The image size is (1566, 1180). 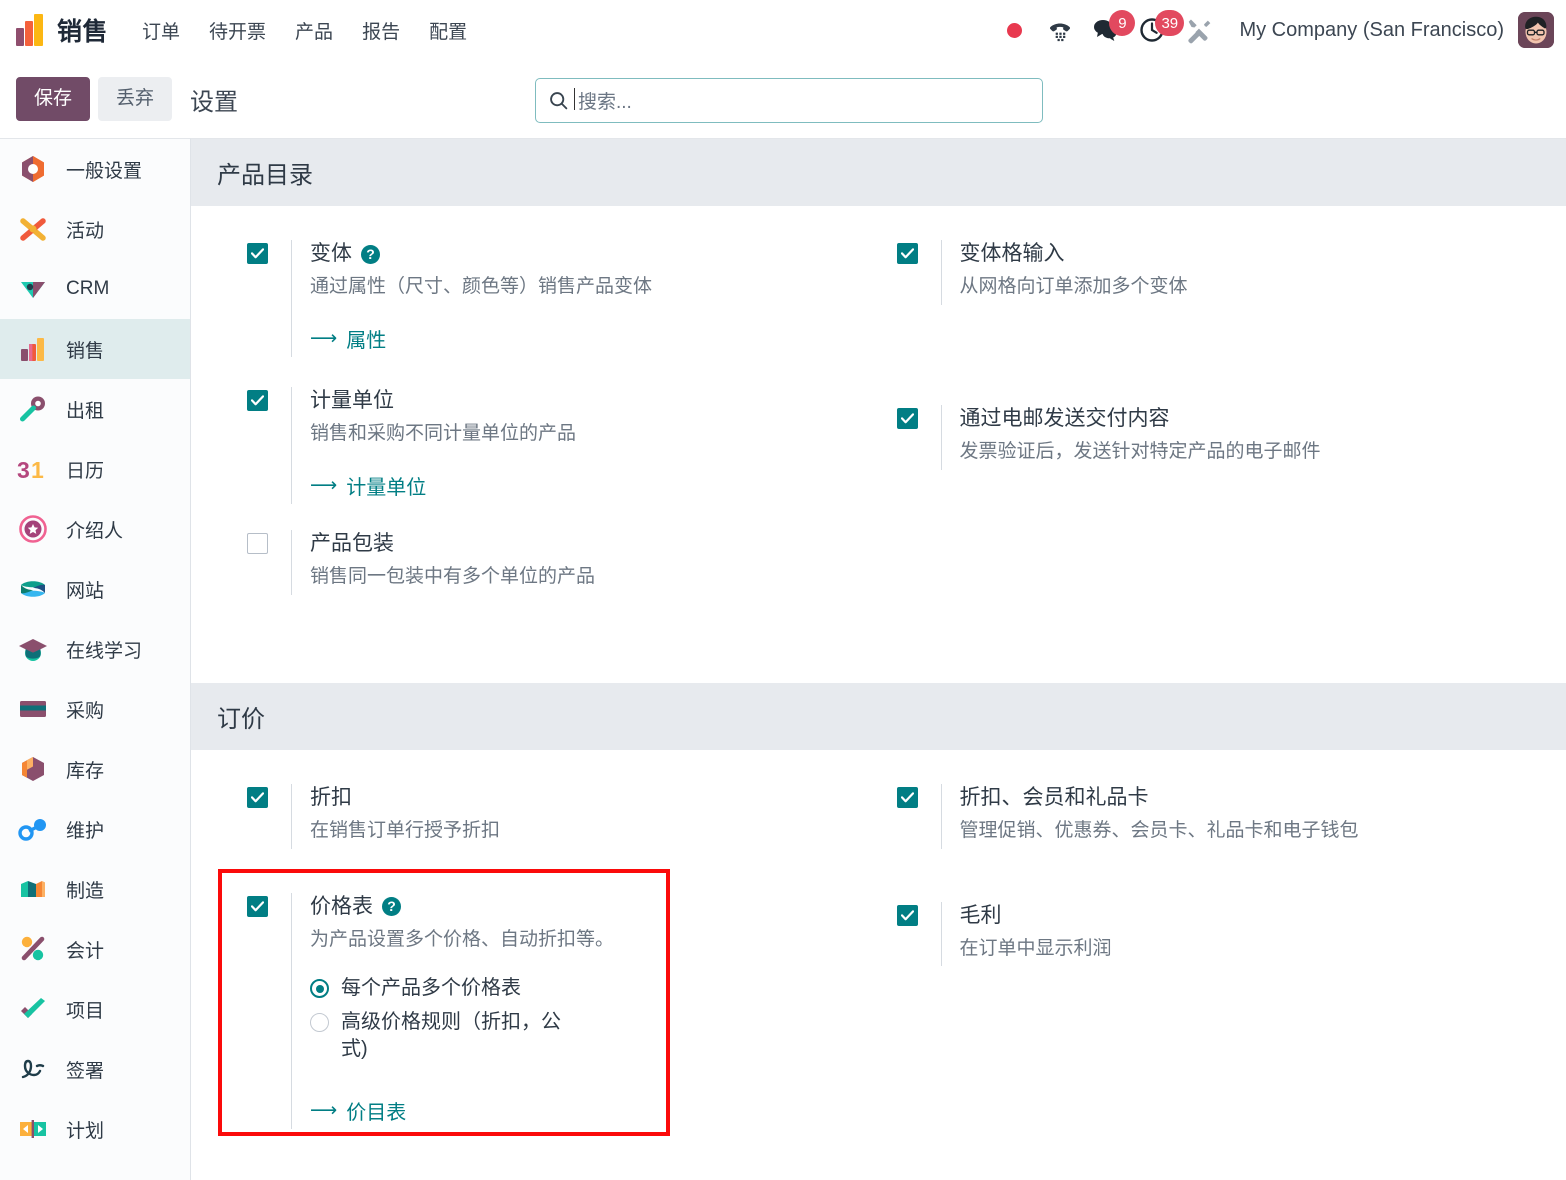 I want to click on sidebar-item-purchase: 采购, so click(x=95, y=709).